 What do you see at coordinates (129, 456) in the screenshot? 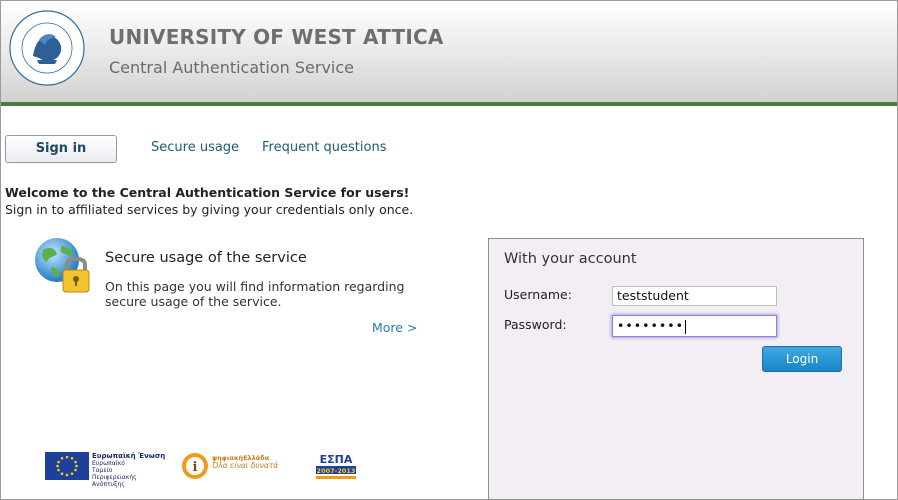
I see `eu-title: Ευρωπαϊκή Ένωση` at bounding box center [129, 456].